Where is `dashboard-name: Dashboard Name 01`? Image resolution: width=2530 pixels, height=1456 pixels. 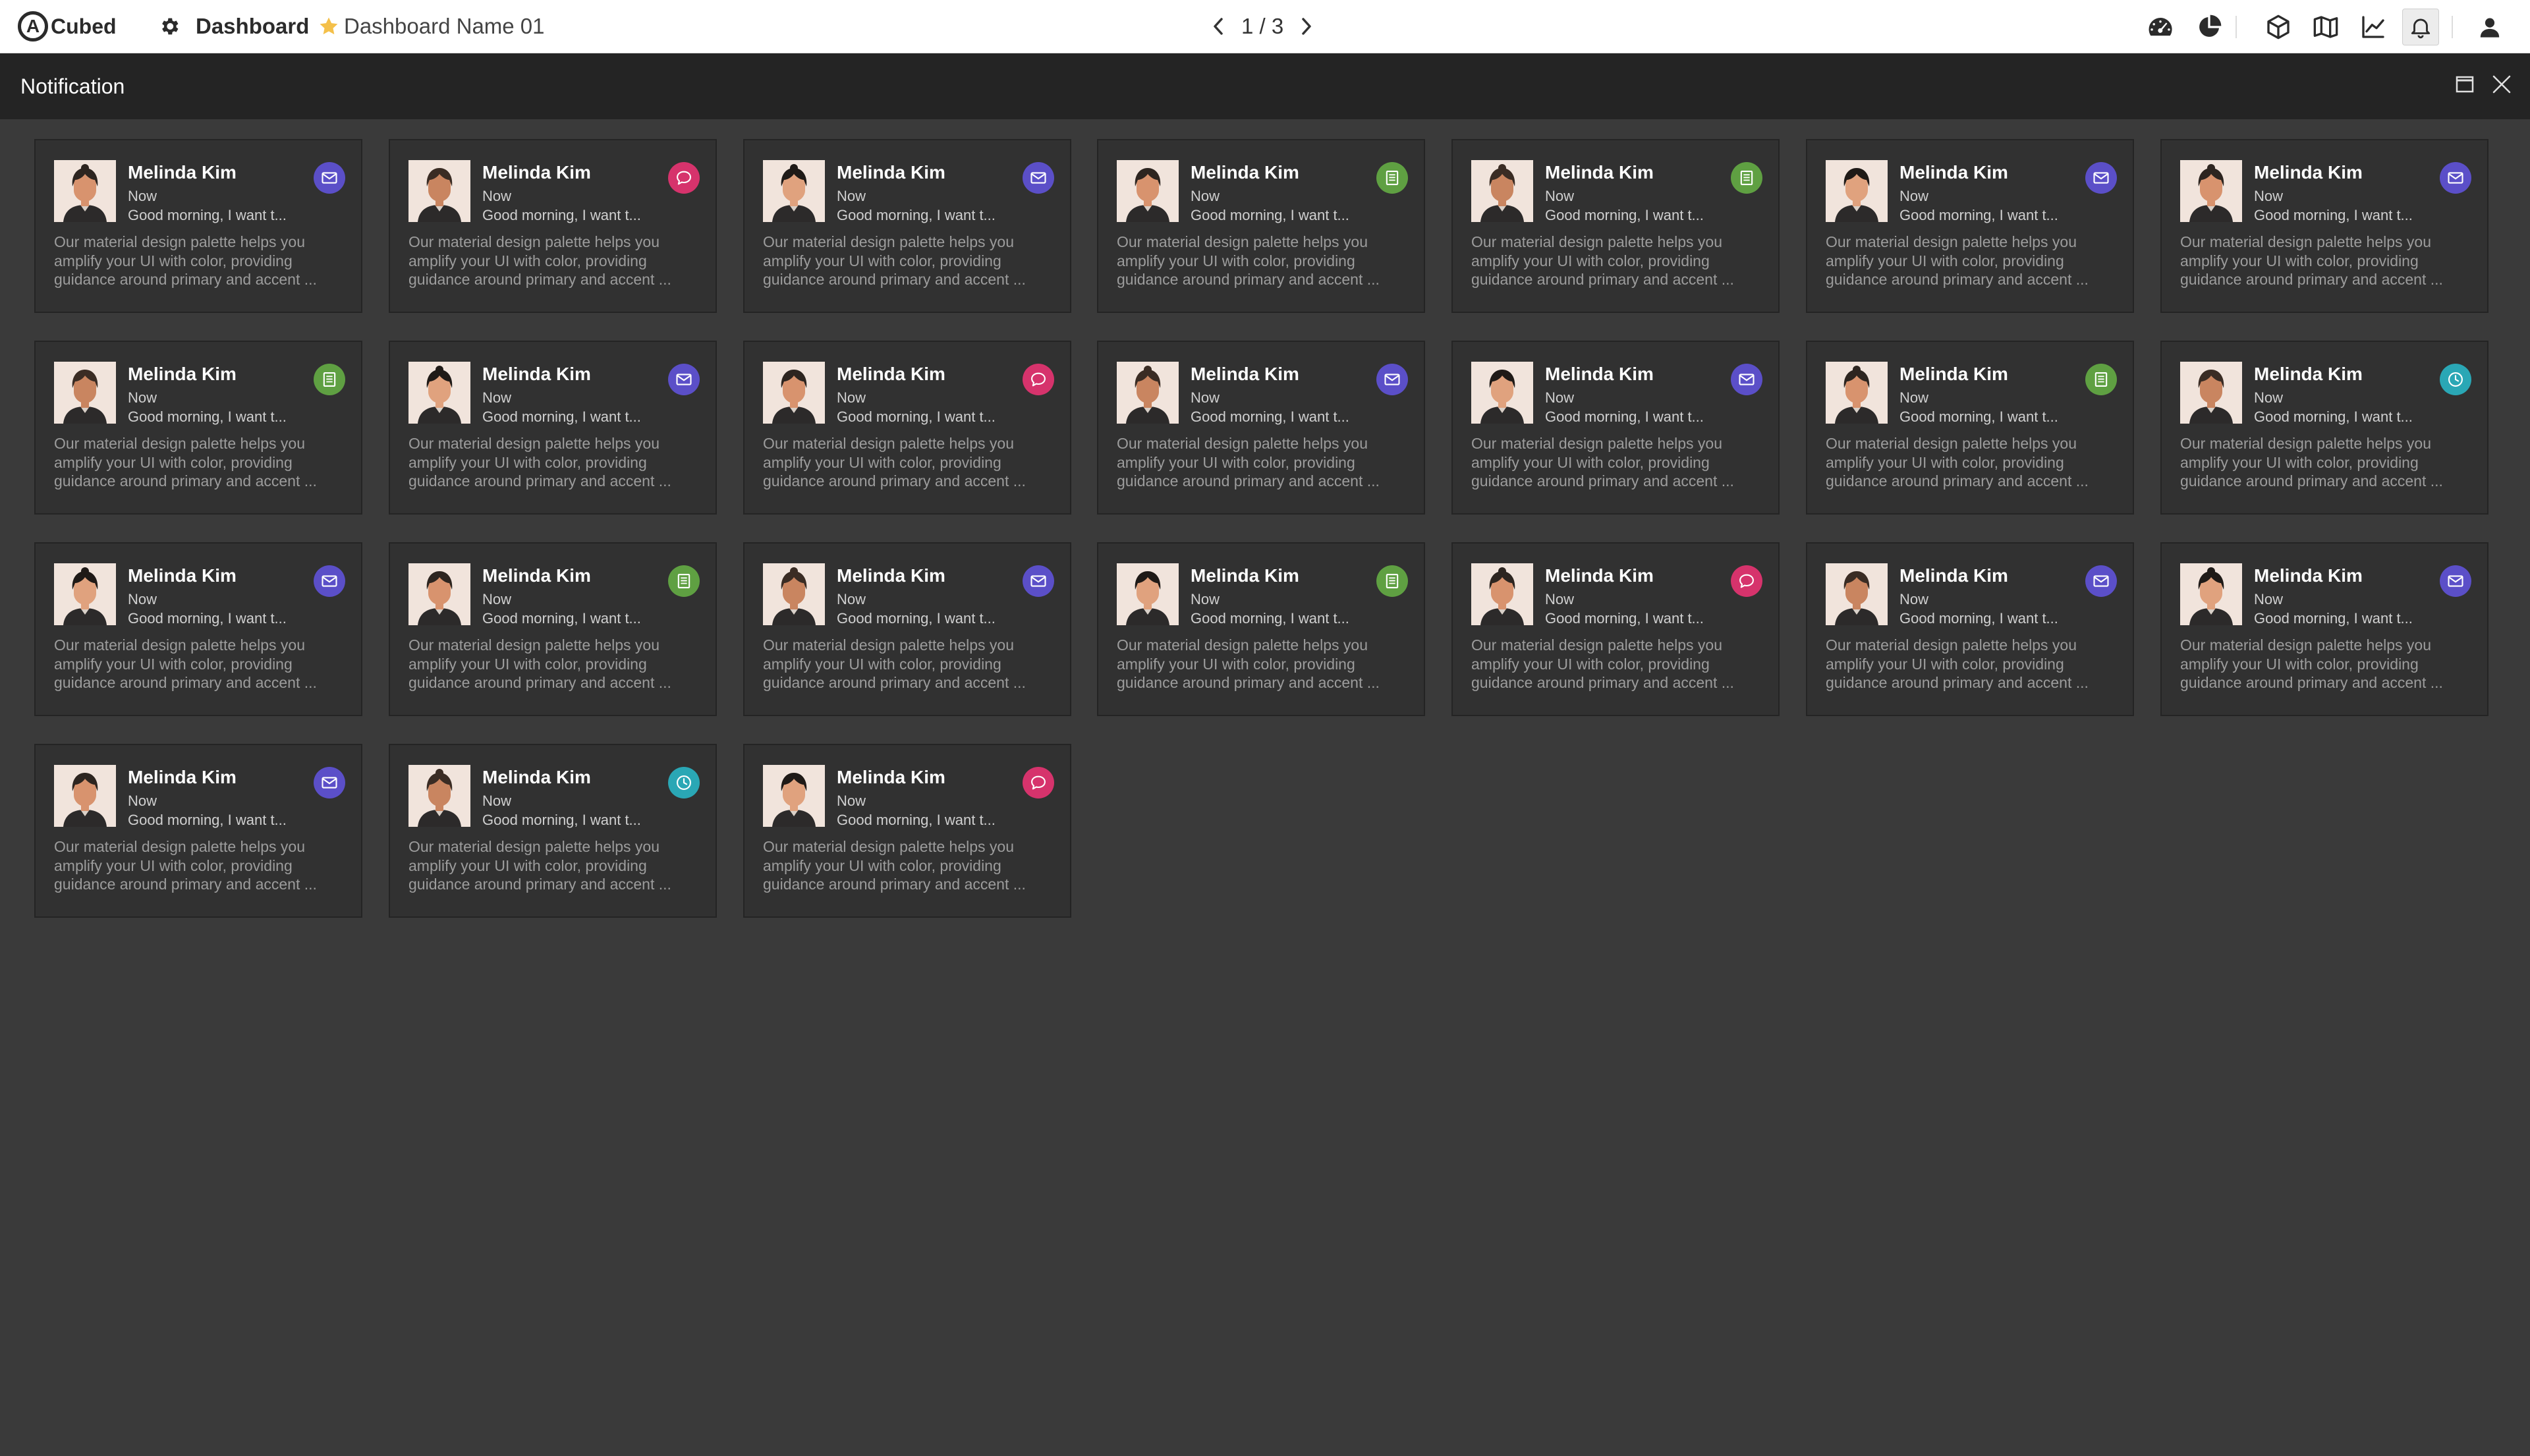 dashboard-name: Dashboard Name 01 is located at coordinates (444, 26).